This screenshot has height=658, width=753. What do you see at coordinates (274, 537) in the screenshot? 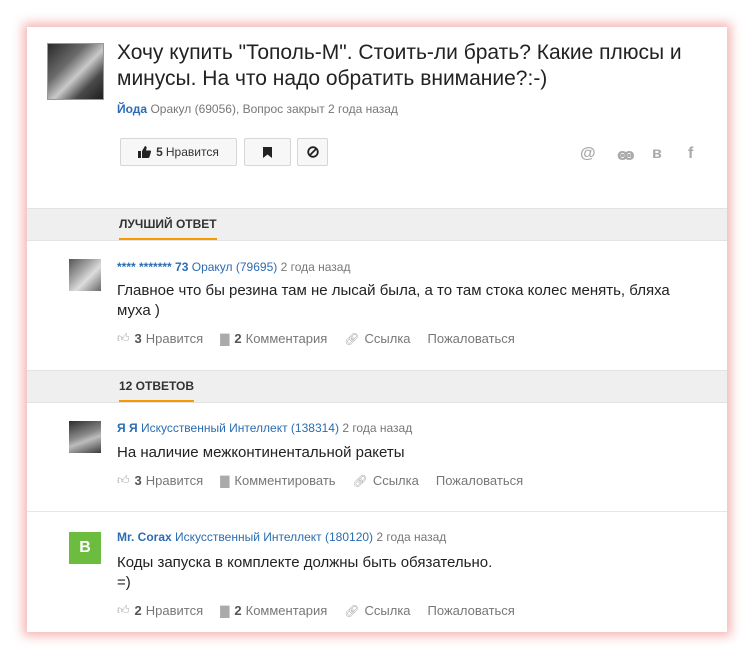
I see `answer-rank: Искусственный Интеллект (180120)` at bounding box center [274, 537].